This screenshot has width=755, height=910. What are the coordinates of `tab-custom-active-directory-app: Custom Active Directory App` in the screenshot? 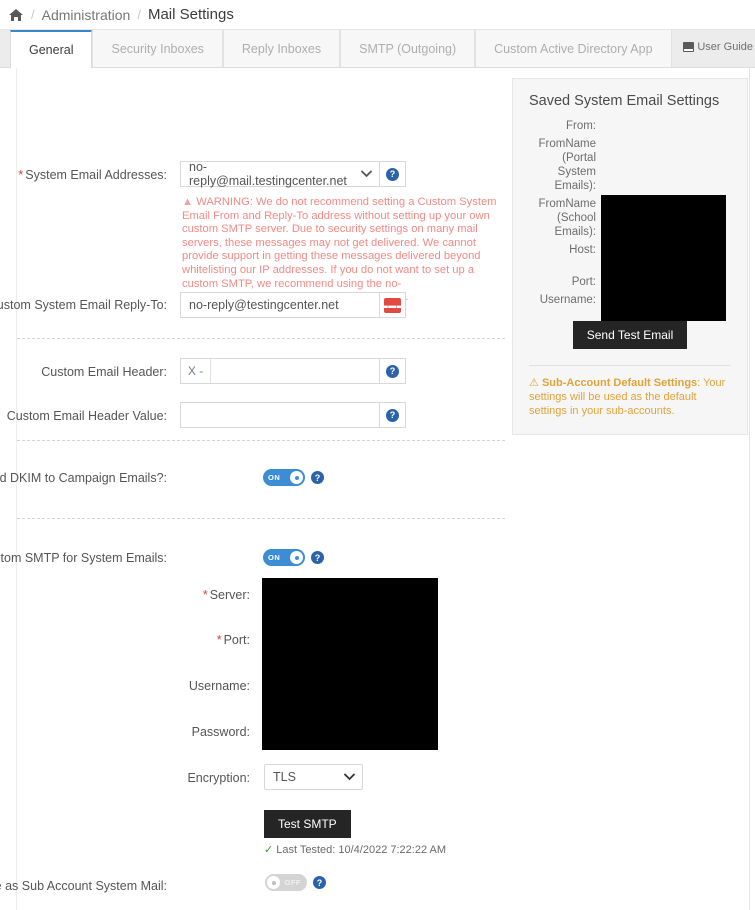 It's located at (573, 48).